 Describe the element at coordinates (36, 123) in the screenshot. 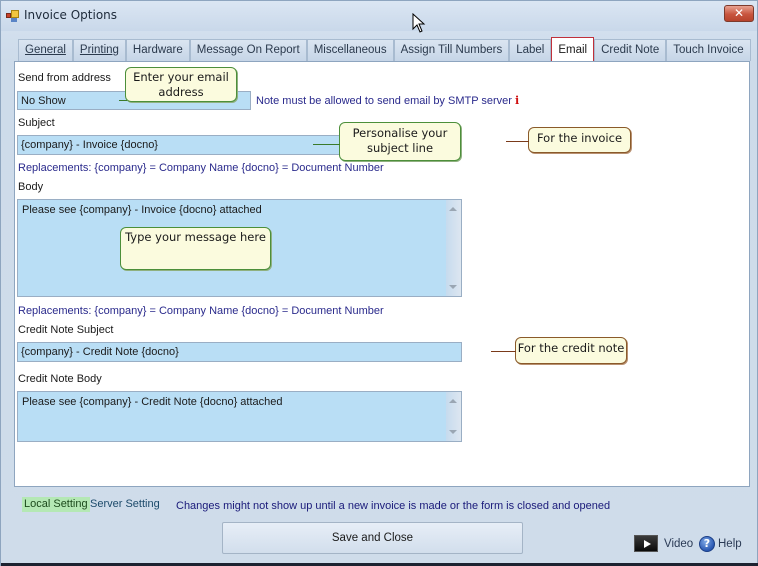

I see `subject-label: Subject` at that location.